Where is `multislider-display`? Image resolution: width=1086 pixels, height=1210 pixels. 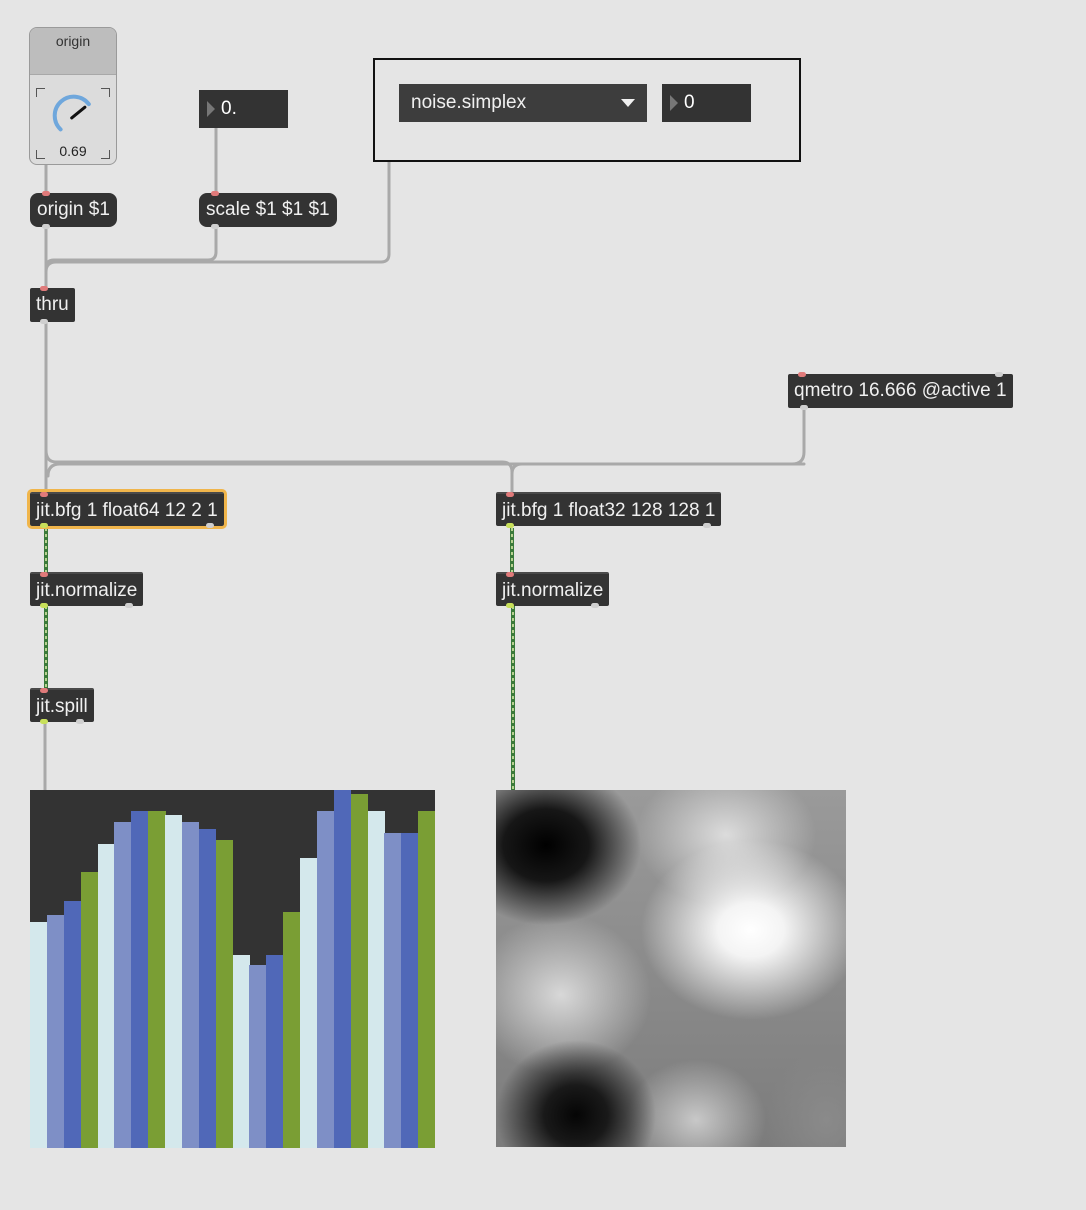 multislider-display is located at coordinates (232, 969).